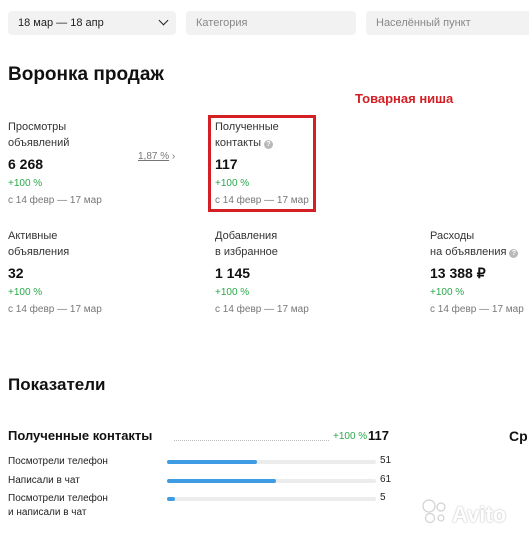  Describe the element at coordinates (251, 440) in the screenshot. I see `dotted-leader` at that location.